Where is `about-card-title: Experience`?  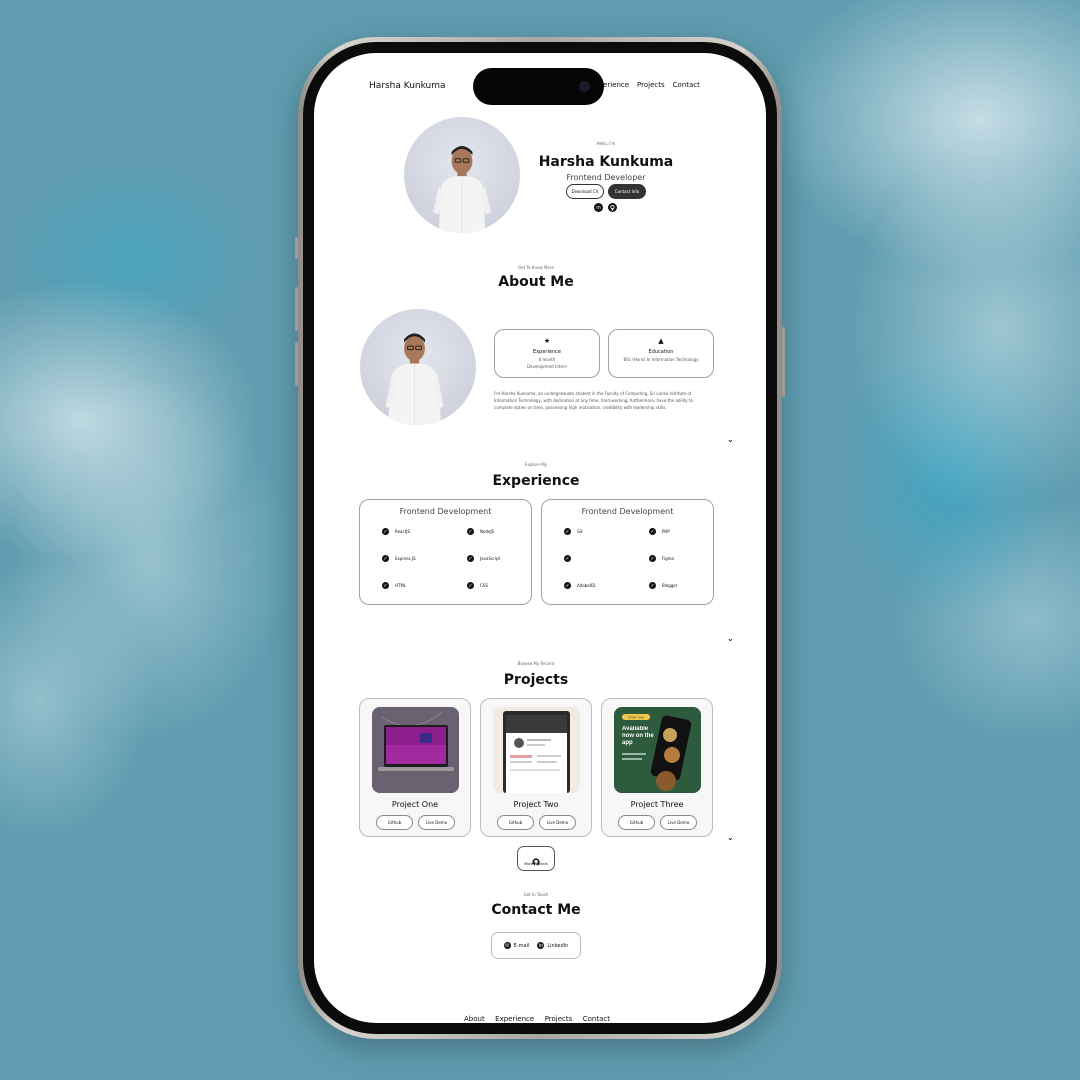
about-card-title: Experience is located at coordinates (547, 352).